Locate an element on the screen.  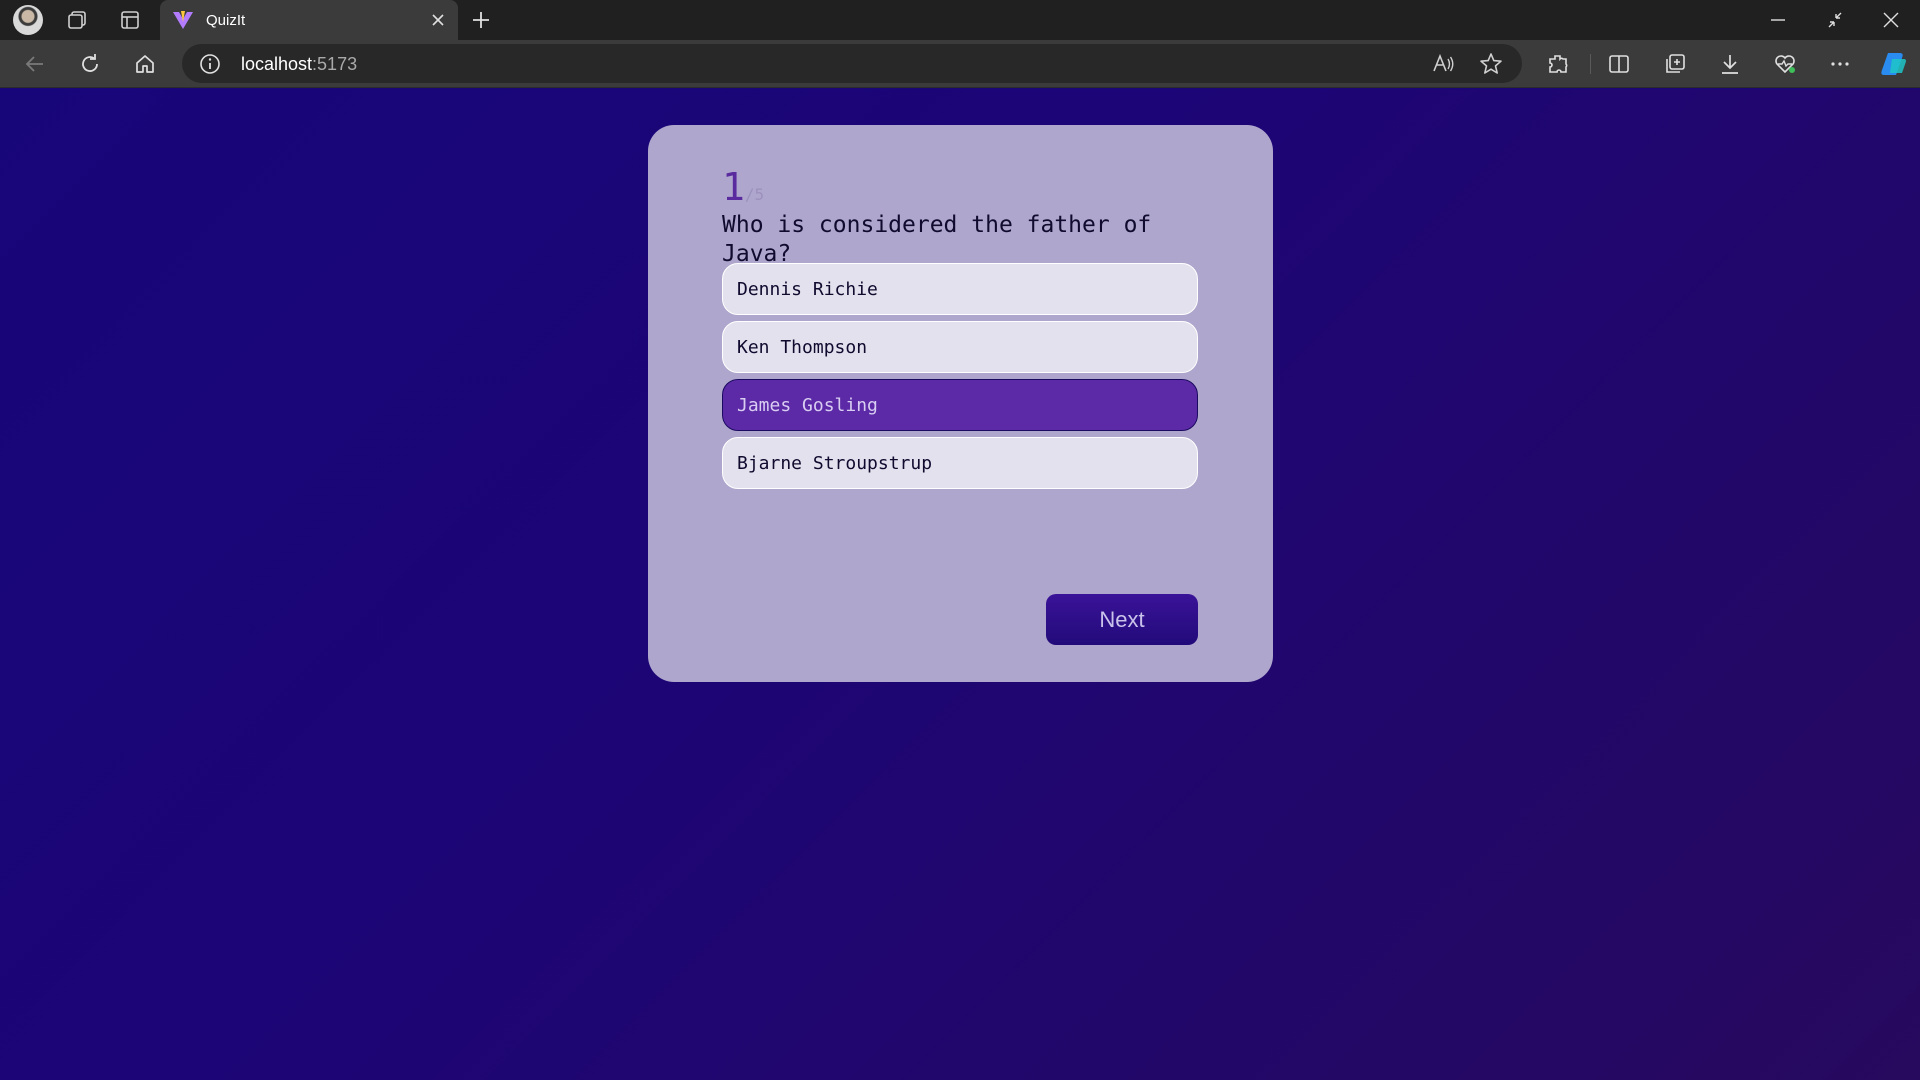
back-icon is located at coordinates (35, 64).